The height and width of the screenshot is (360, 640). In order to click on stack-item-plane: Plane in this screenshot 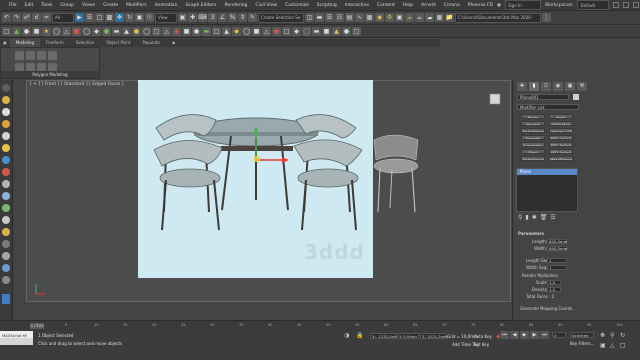, I will do `click(547, 172)`.